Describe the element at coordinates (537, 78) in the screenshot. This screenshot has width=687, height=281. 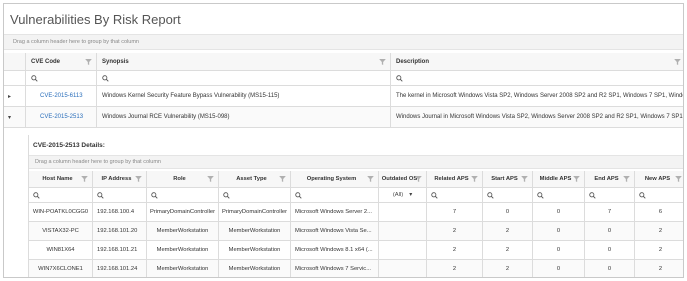
I see `description-filter-input` at that location.